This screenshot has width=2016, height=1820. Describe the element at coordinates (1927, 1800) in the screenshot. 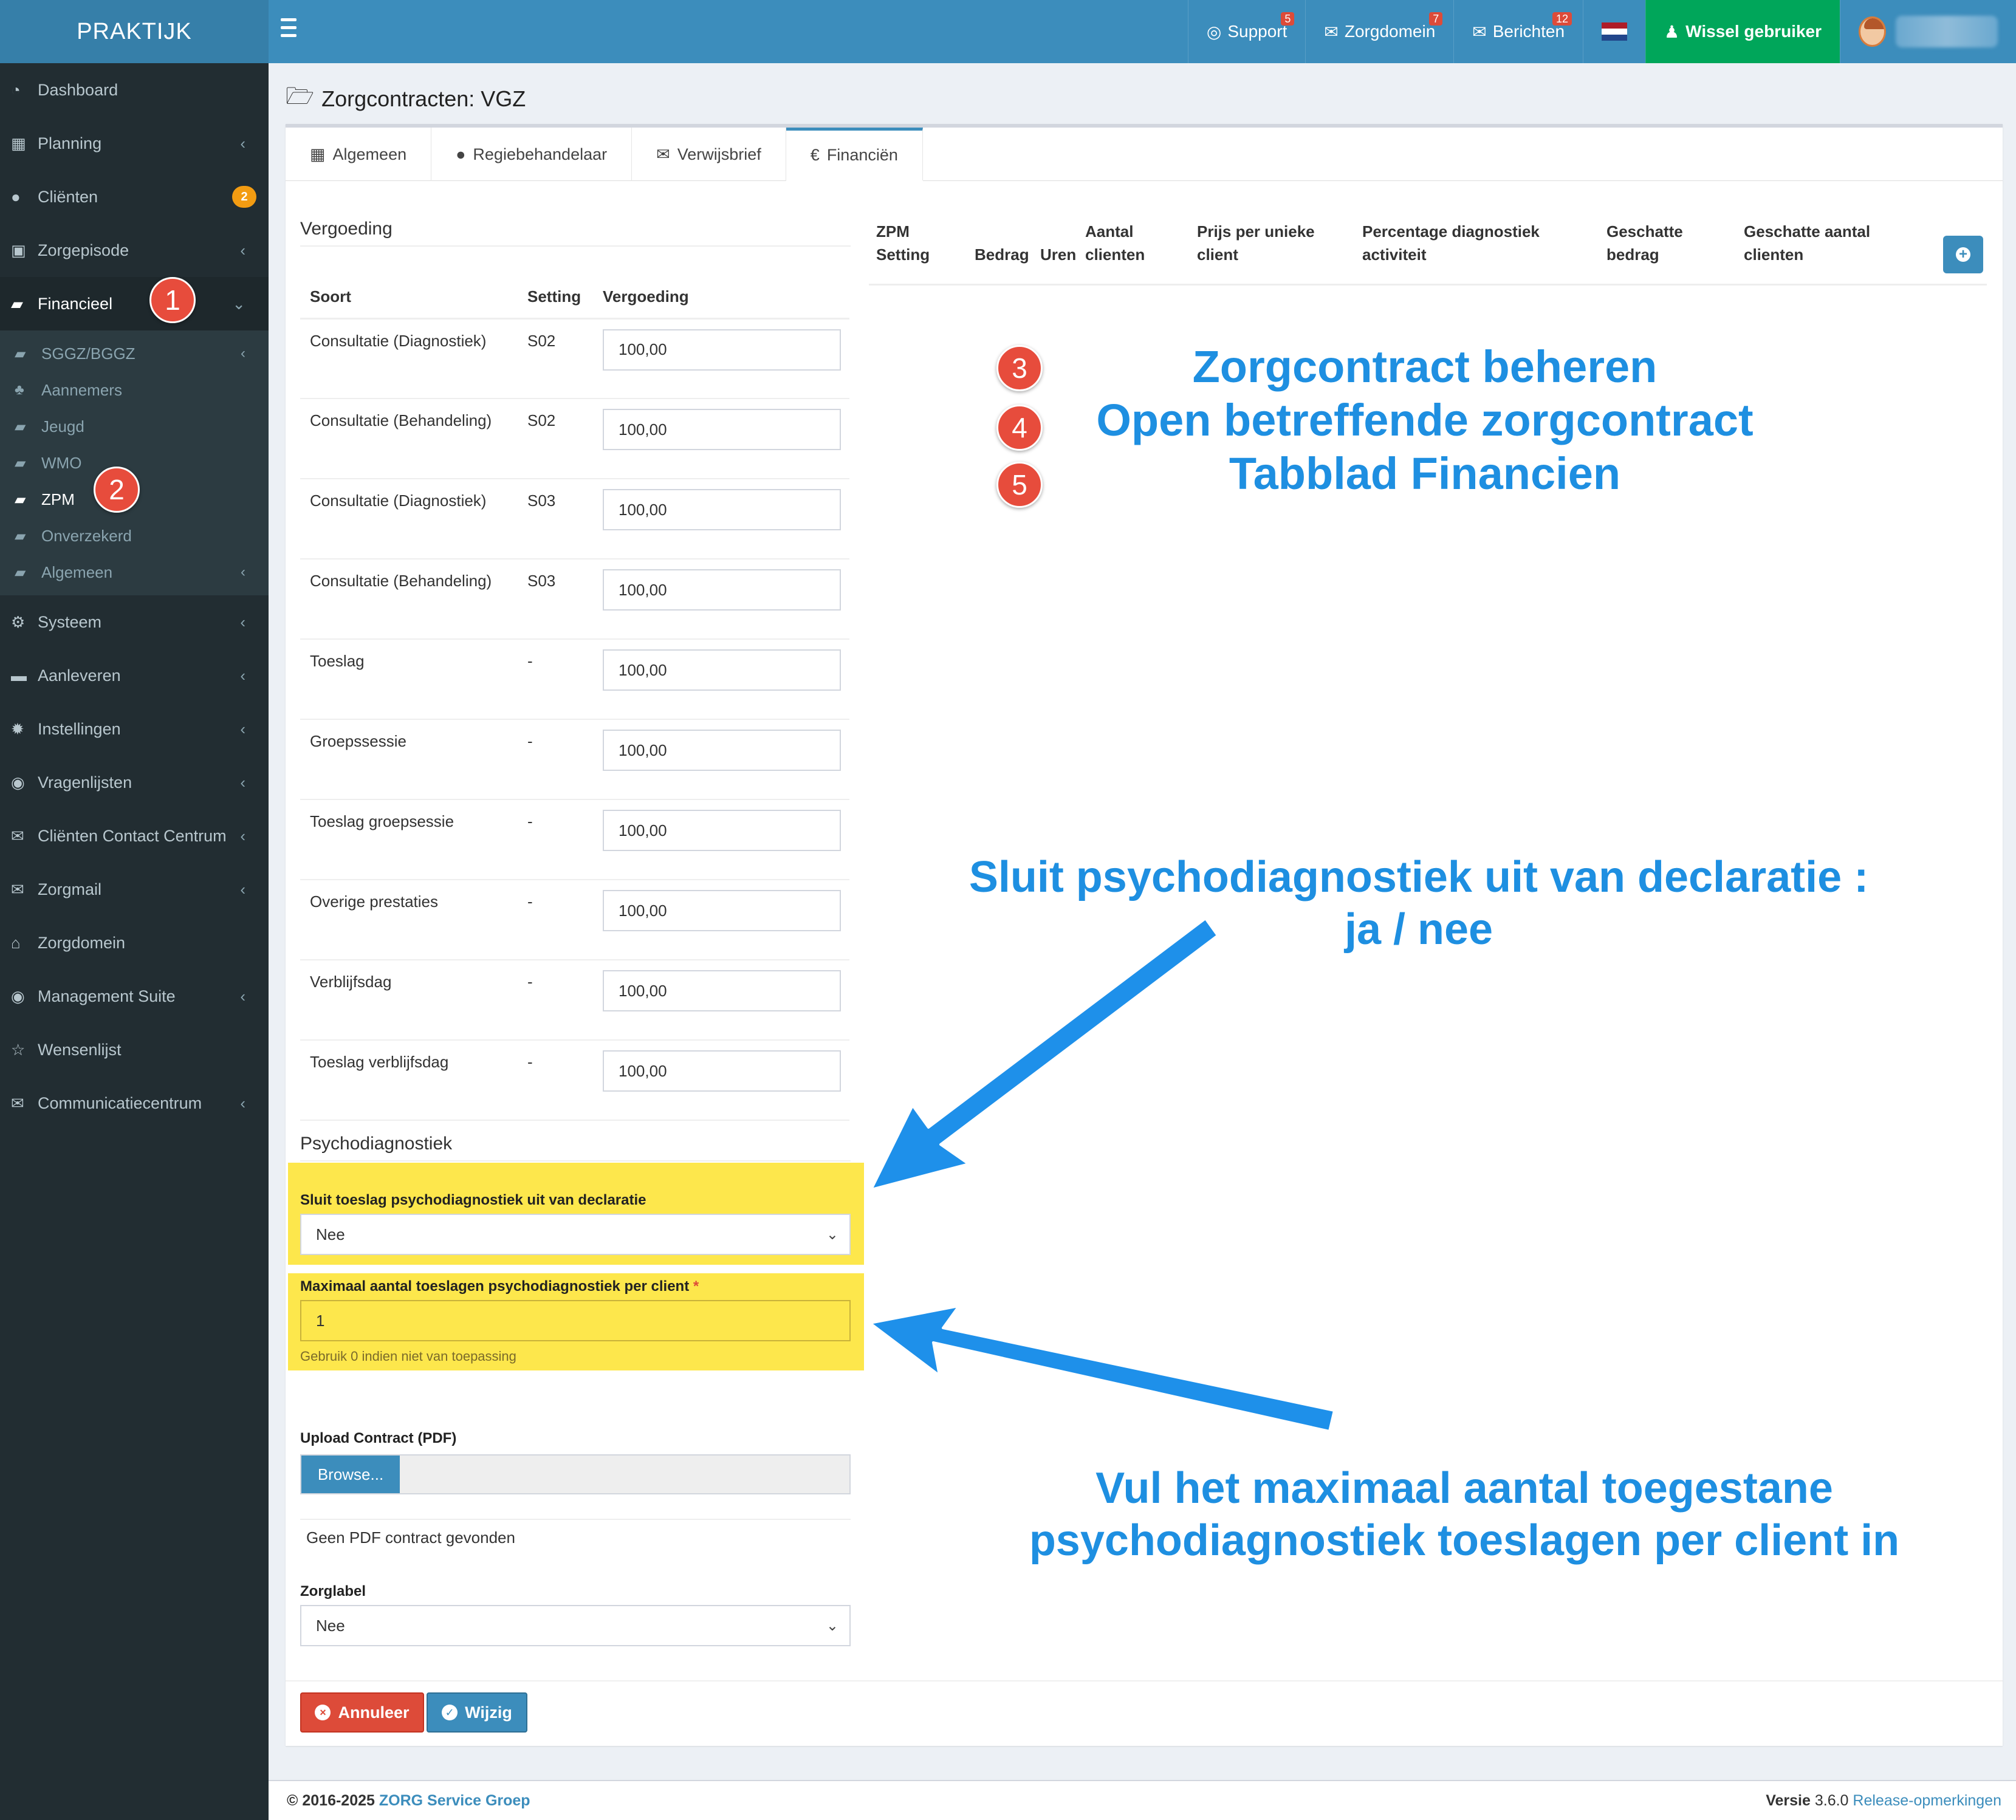

I see `release-notes-link: Release-opmerkingen` at that location.